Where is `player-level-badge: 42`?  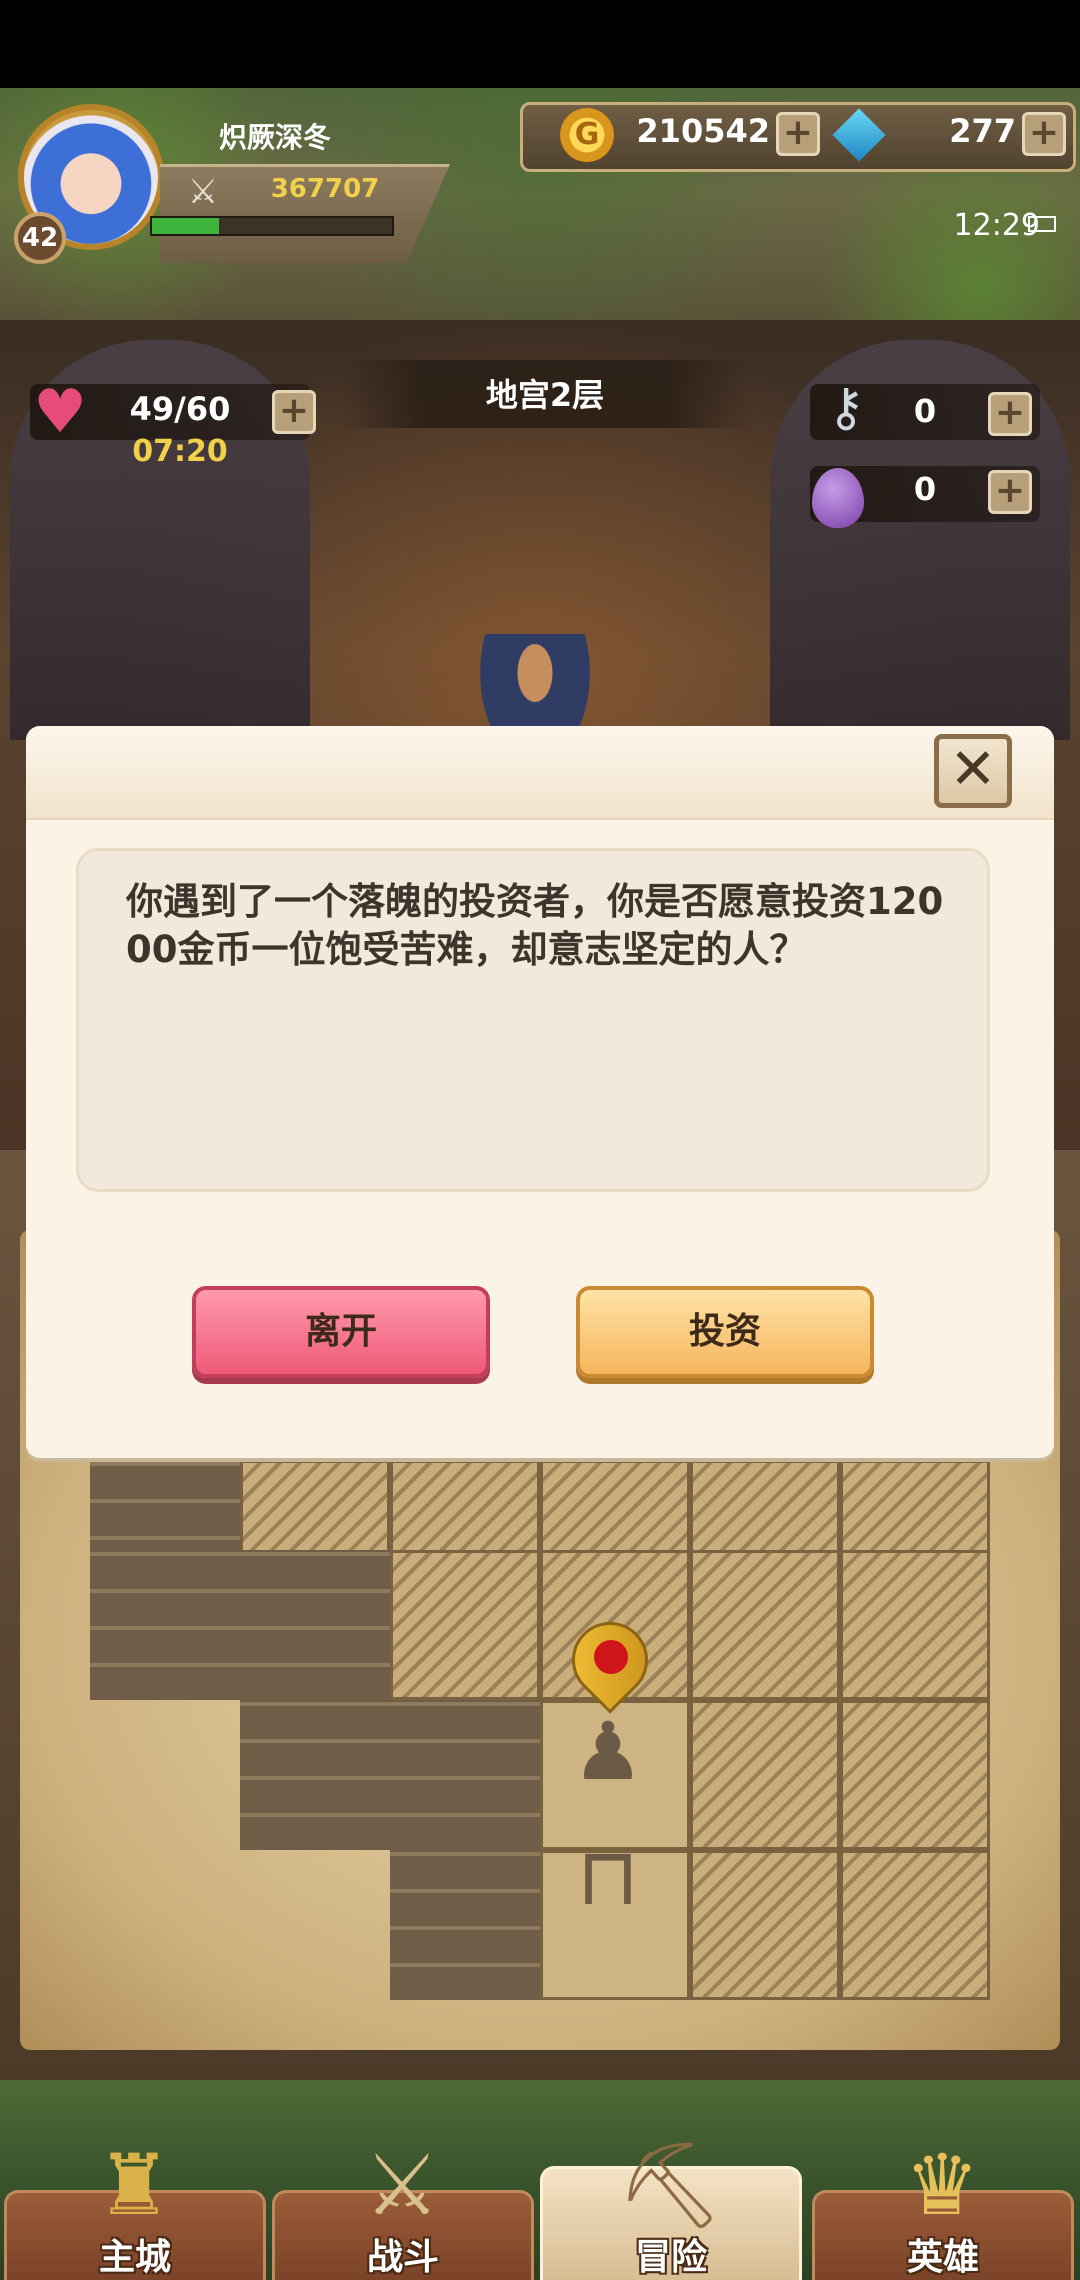 player-level-badge: 42 is located at coordinates (40, 238).